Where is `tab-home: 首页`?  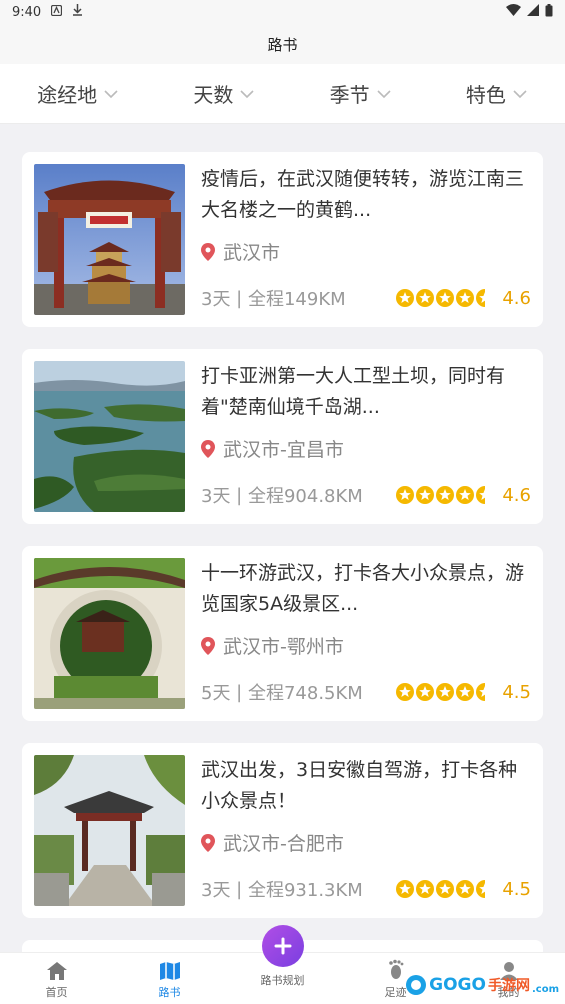
tab-home: 首页 is located at coordinates (57, 980).